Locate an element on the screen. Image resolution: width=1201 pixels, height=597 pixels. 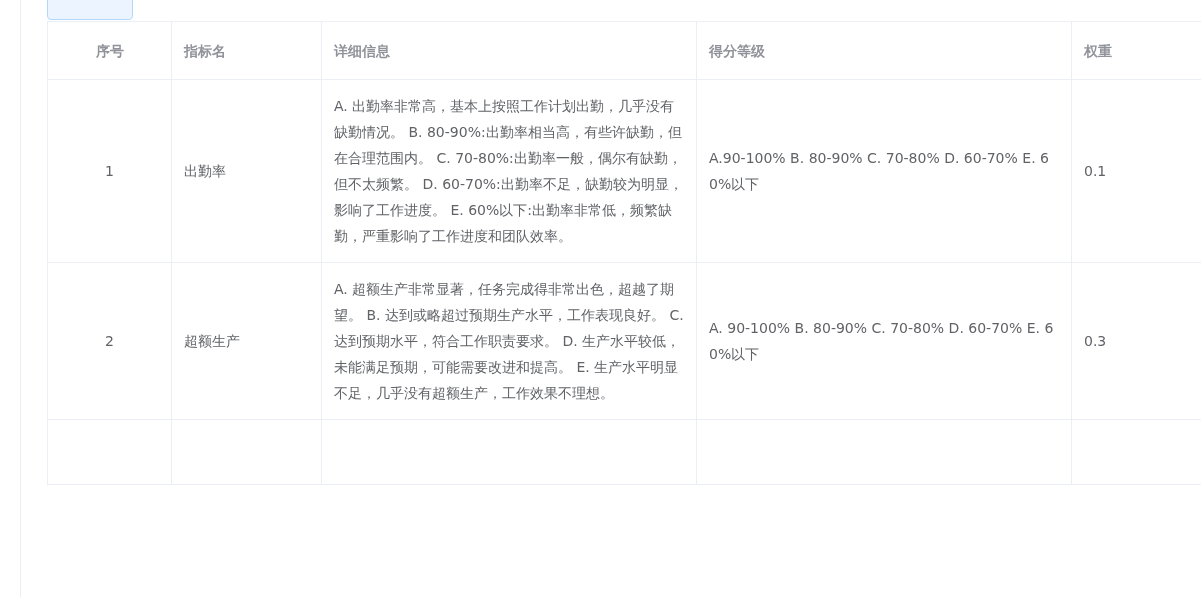
column-header: 得分等级 is located at coordinates (884, 50).